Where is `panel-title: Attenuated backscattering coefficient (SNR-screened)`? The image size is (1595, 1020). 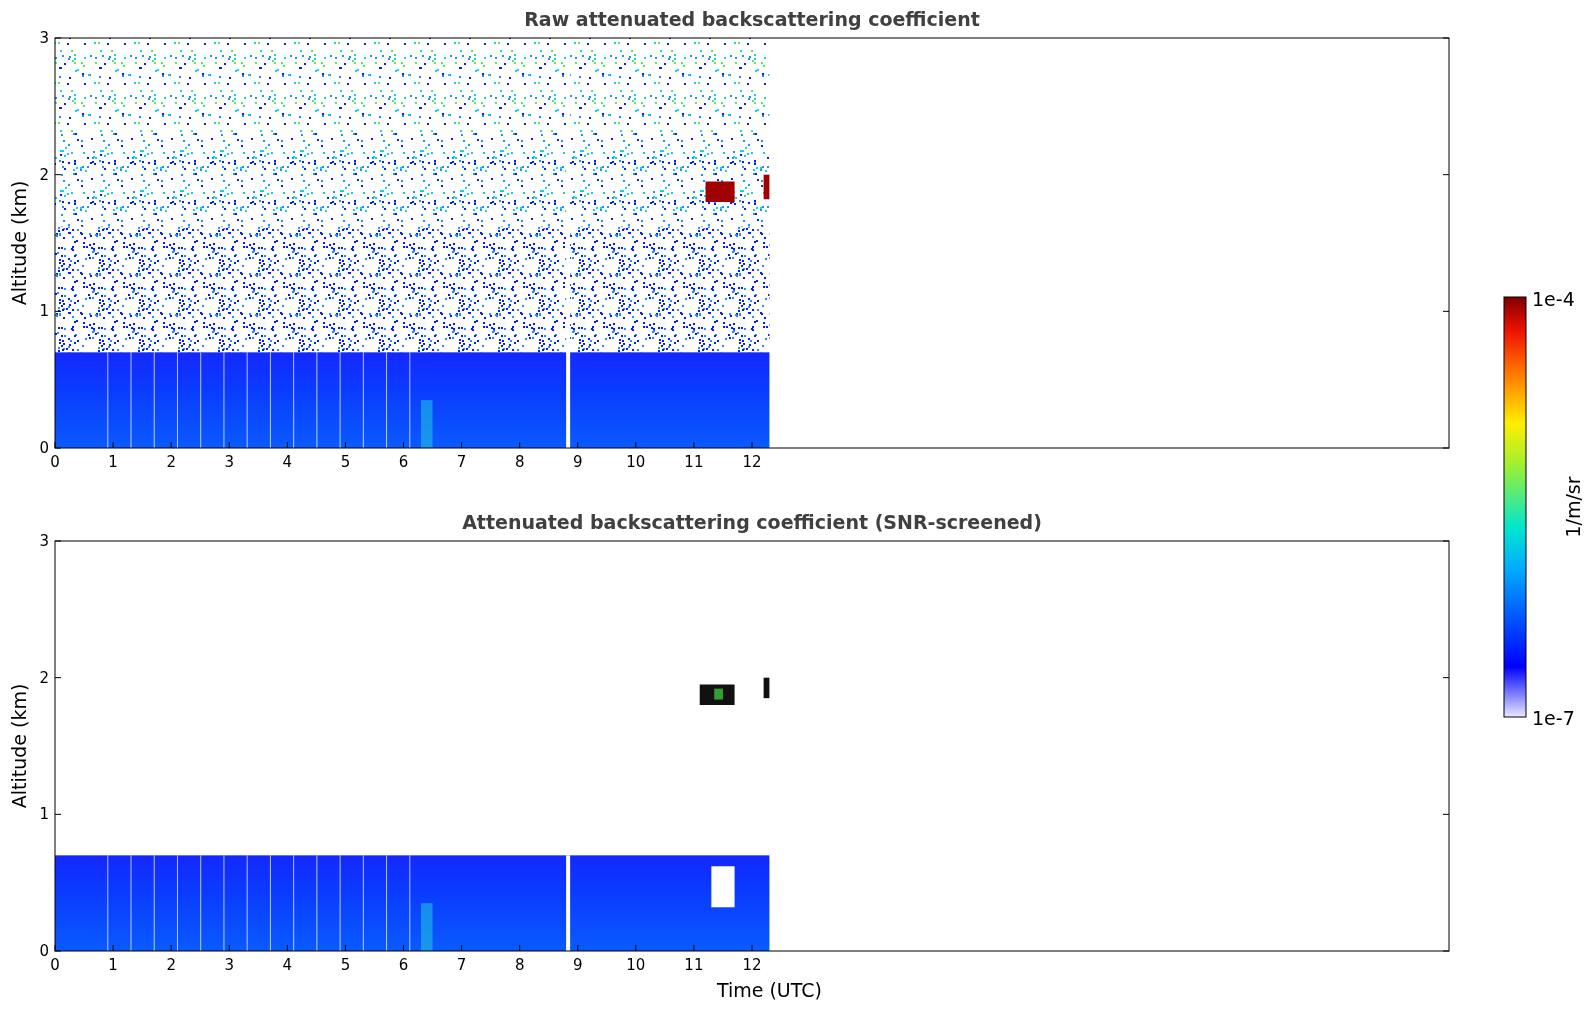 panel-title: Attenuated backscattering coefficient (SNR-screened) is located at coordinates (752, 522).